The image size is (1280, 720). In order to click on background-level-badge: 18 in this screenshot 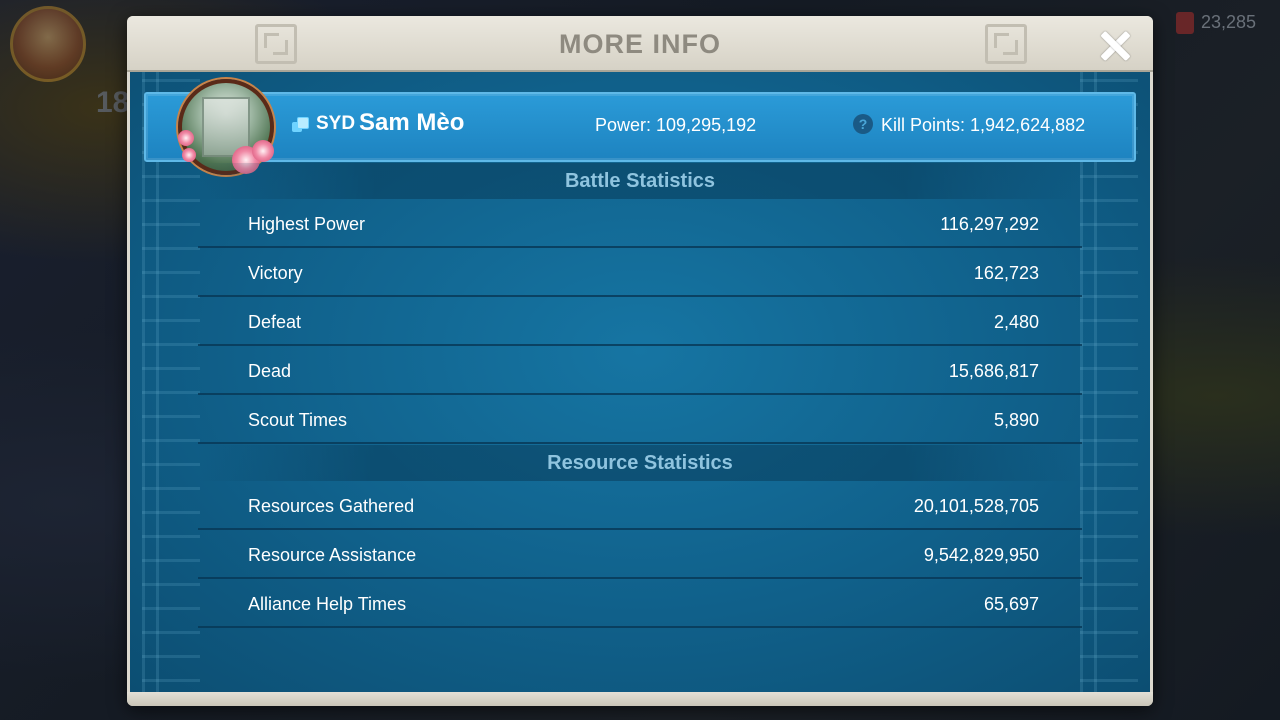, I will do `click(113, 102)`.